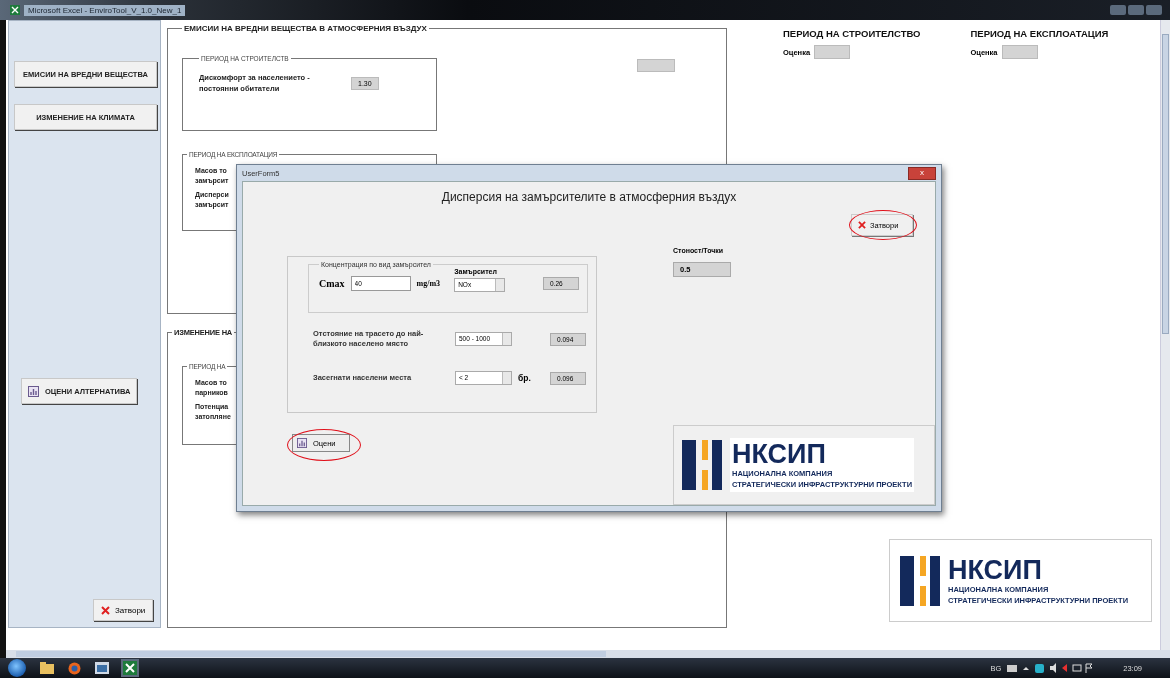 The height and width of the screenshot is (678, 1170). What do you see at coordinates (1154, 10) in the screenshot?
I see `close-button` at bounding box center [1154, 10].